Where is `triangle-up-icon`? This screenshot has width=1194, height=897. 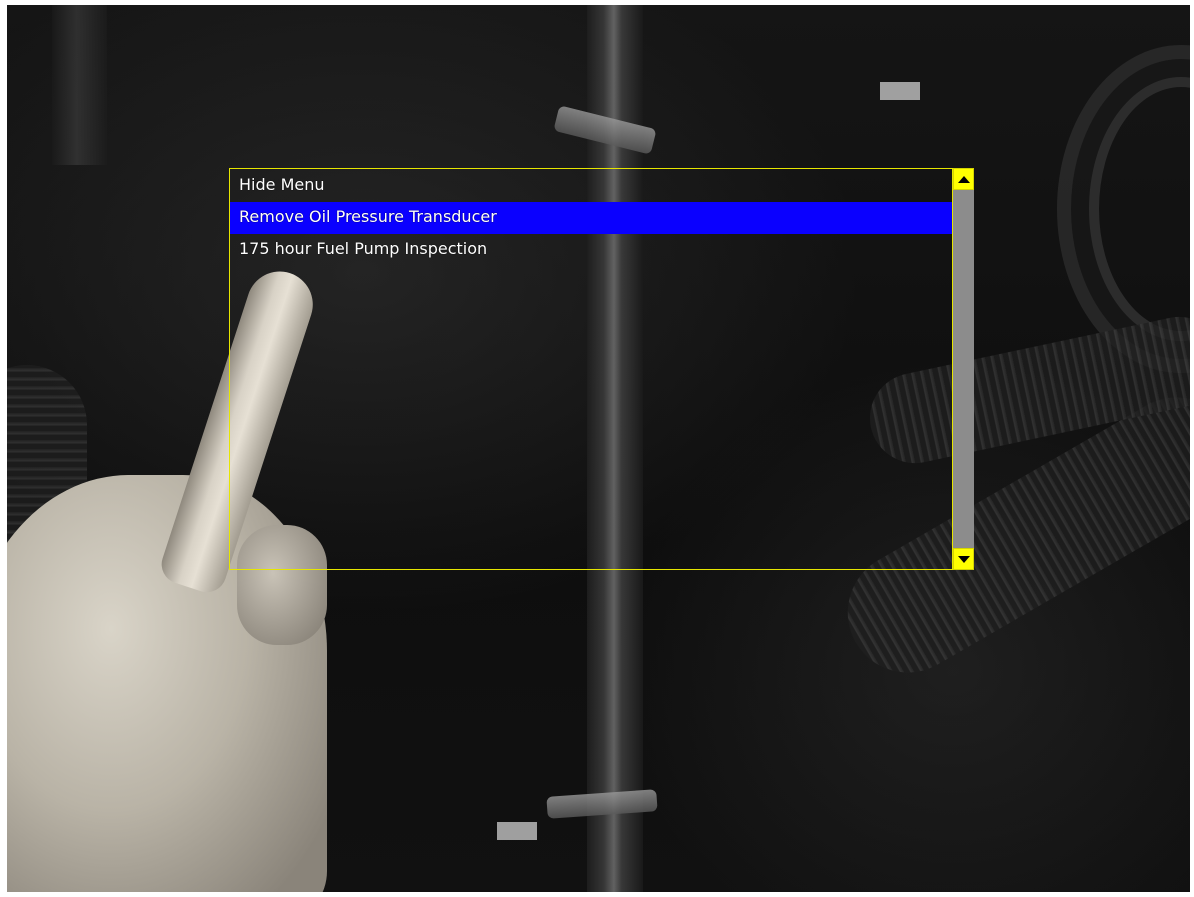
triangle-up-icon is located at coordinates (964, 179).